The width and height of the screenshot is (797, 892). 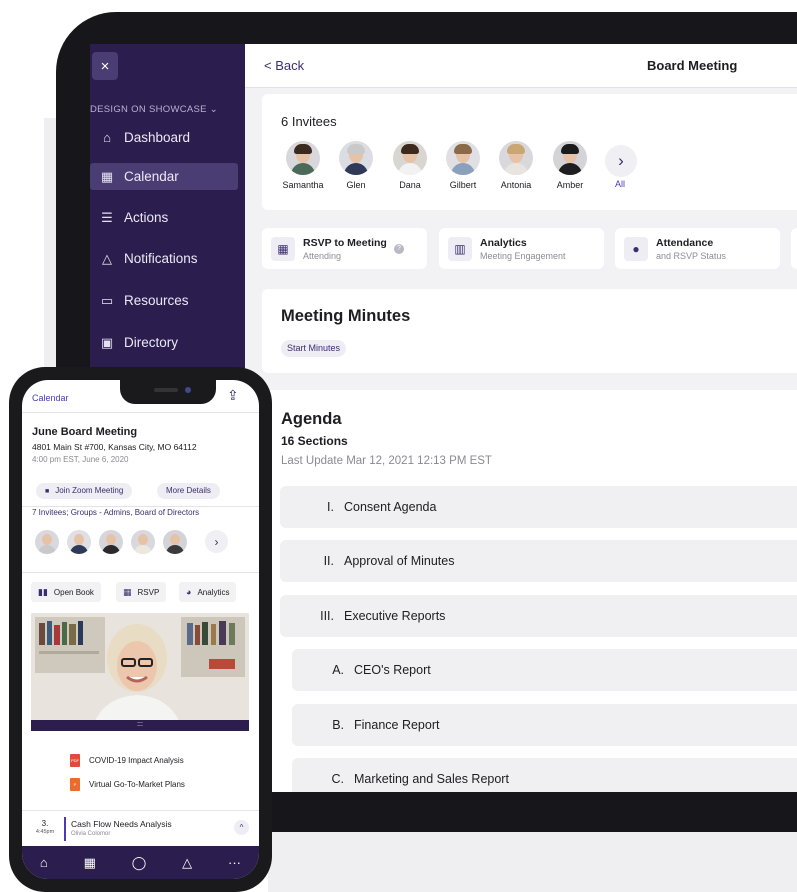 I want to click on invitee-name: Gilbert, so click(x=463, y=185).